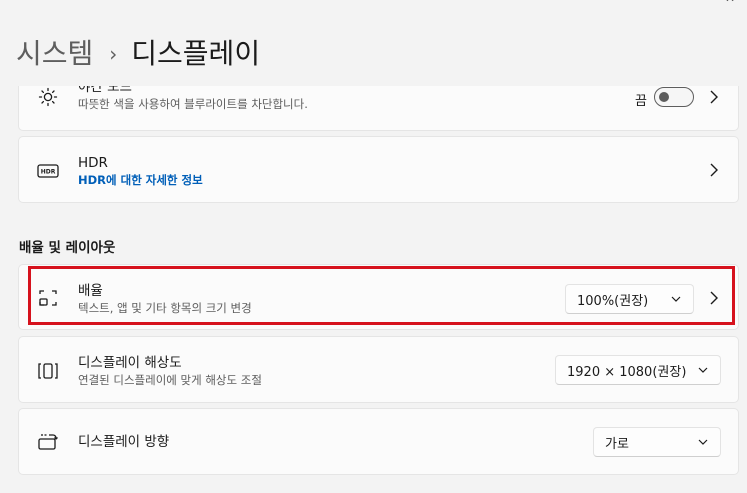 The height and width of the screenshot is (493, 747). Describe the element at coordinates (730, 2) in the screenshot. I see `close-button: ✕` at that location.